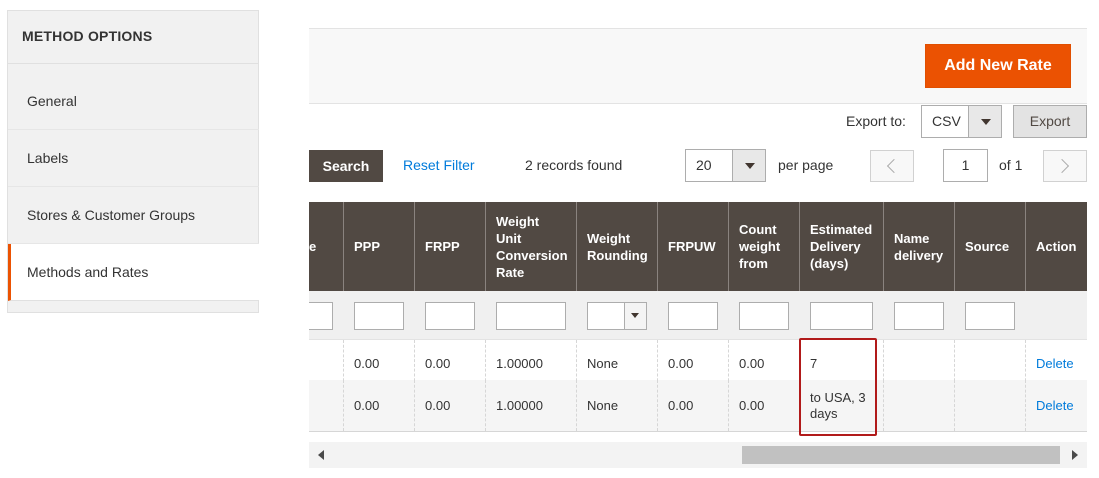 This screenshot has height=478, width=1099. What do you see at coordinates (48, 158) in the screenshot?
I see `sidebar-item-label: Labels` at bounding box center [48, 158].